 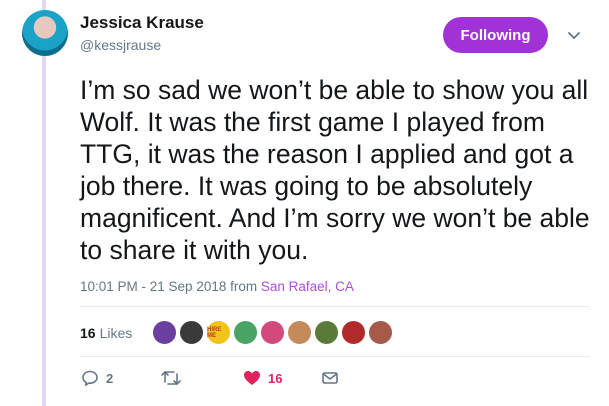 What do you see at coordinates (230, 381) in the screenshot?
I see `tweet-actions: 2 16` at bounding box center [230, 381].